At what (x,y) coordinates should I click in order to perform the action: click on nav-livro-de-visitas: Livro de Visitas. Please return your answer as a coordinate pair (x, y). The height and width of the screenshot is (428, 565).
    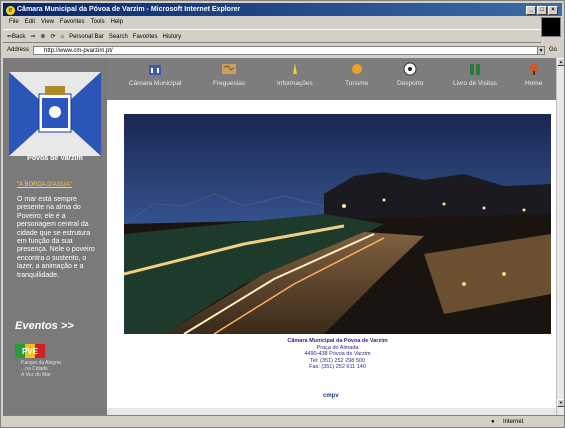
    Looking at the image, I should click on (475, 74).